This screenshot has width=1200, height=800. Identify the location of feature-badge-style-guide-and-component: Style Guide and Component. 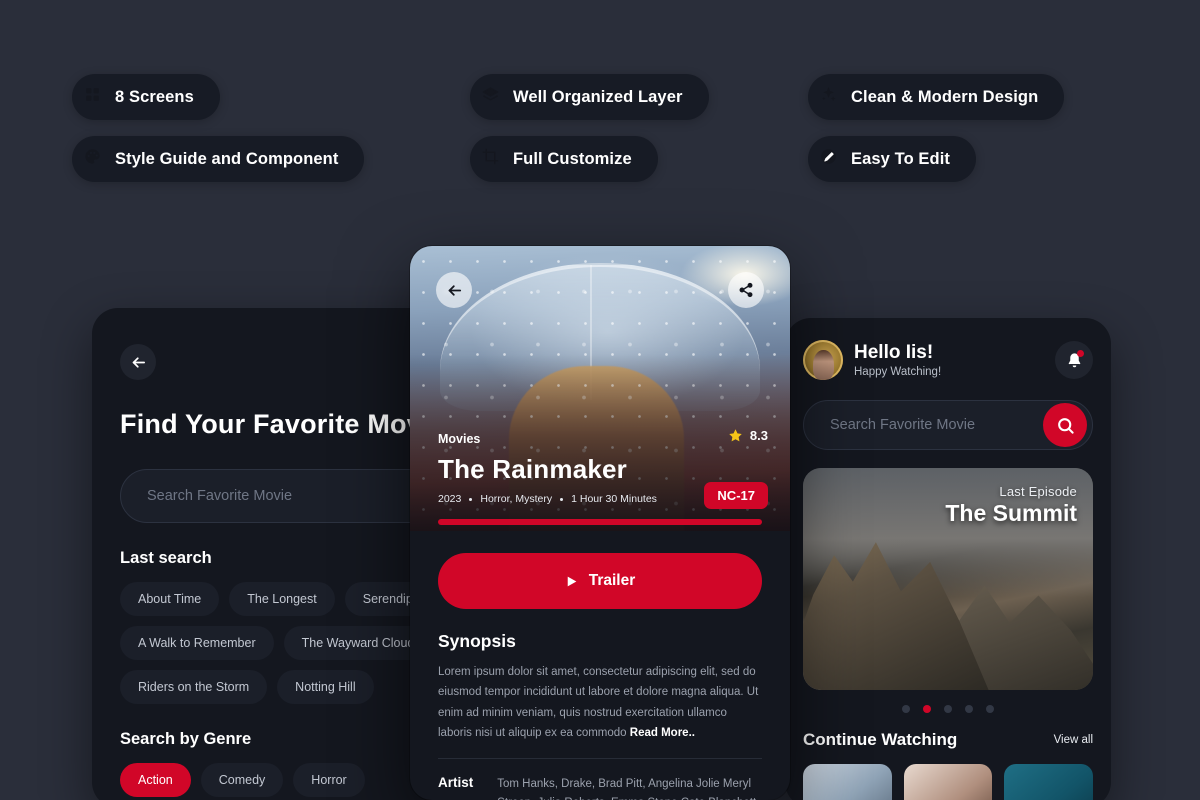
(218, 159).